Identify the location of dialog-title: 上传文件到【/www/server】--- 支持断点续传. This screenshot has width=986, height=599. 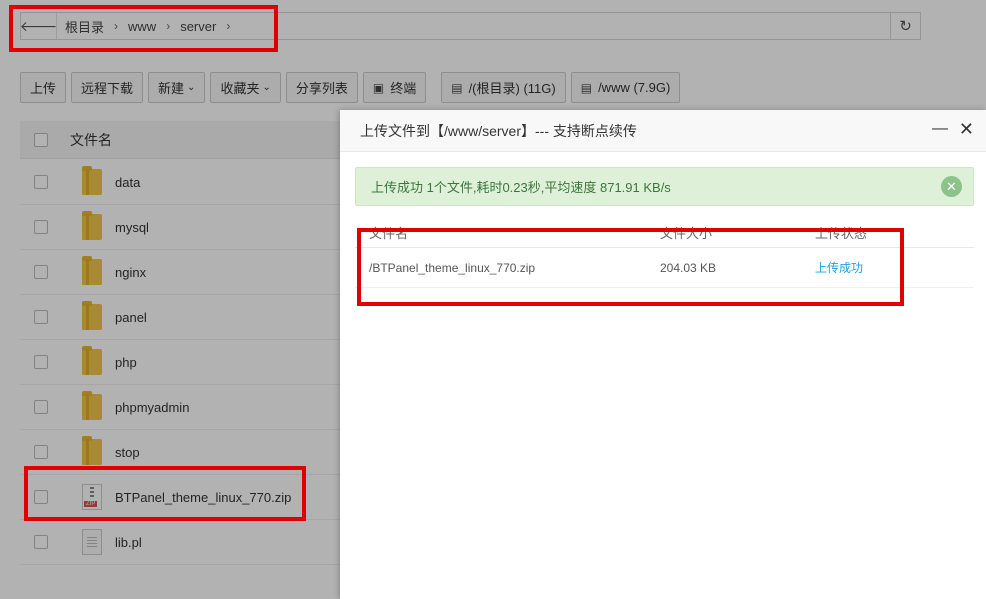
(498, 130).